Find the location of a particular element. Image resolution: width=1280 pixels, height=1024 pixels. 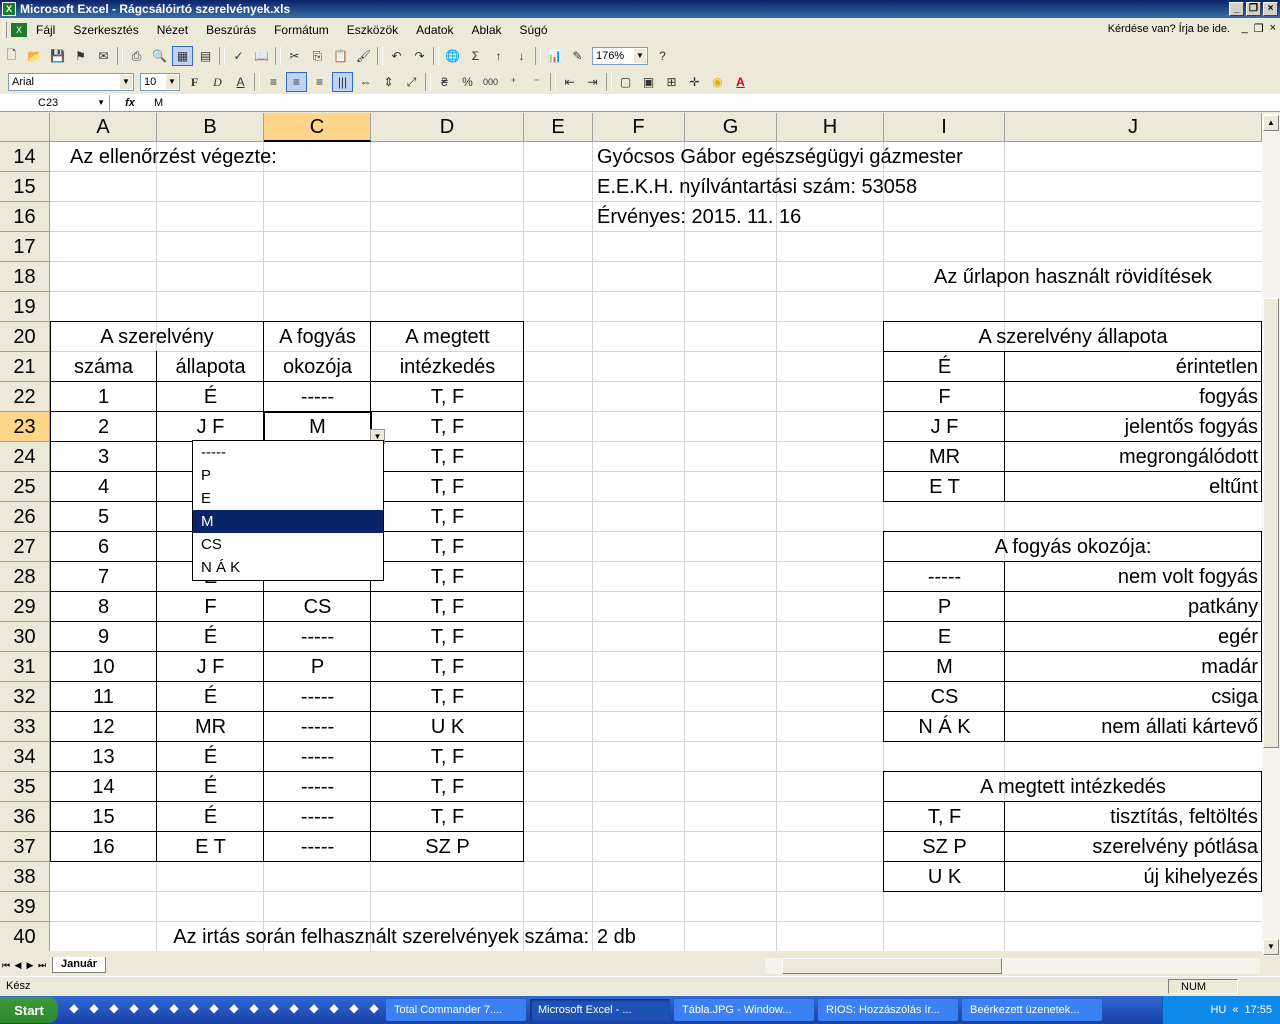

horizontal-scrollbar is located at coordinates (1012, 966).